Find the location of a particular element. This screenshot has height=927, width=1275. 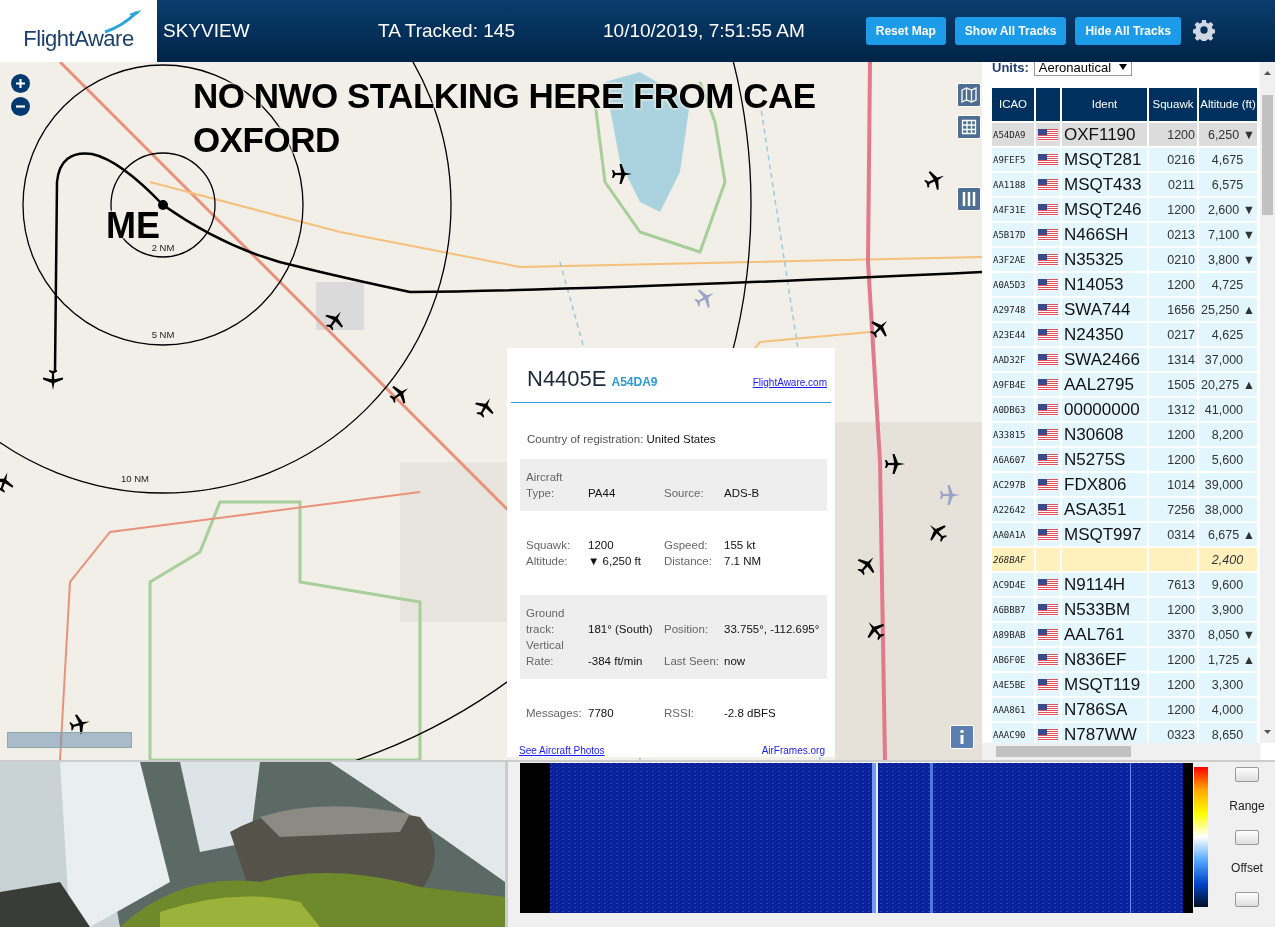

table-cell: 0210 is located at coordinates (1173, 259).